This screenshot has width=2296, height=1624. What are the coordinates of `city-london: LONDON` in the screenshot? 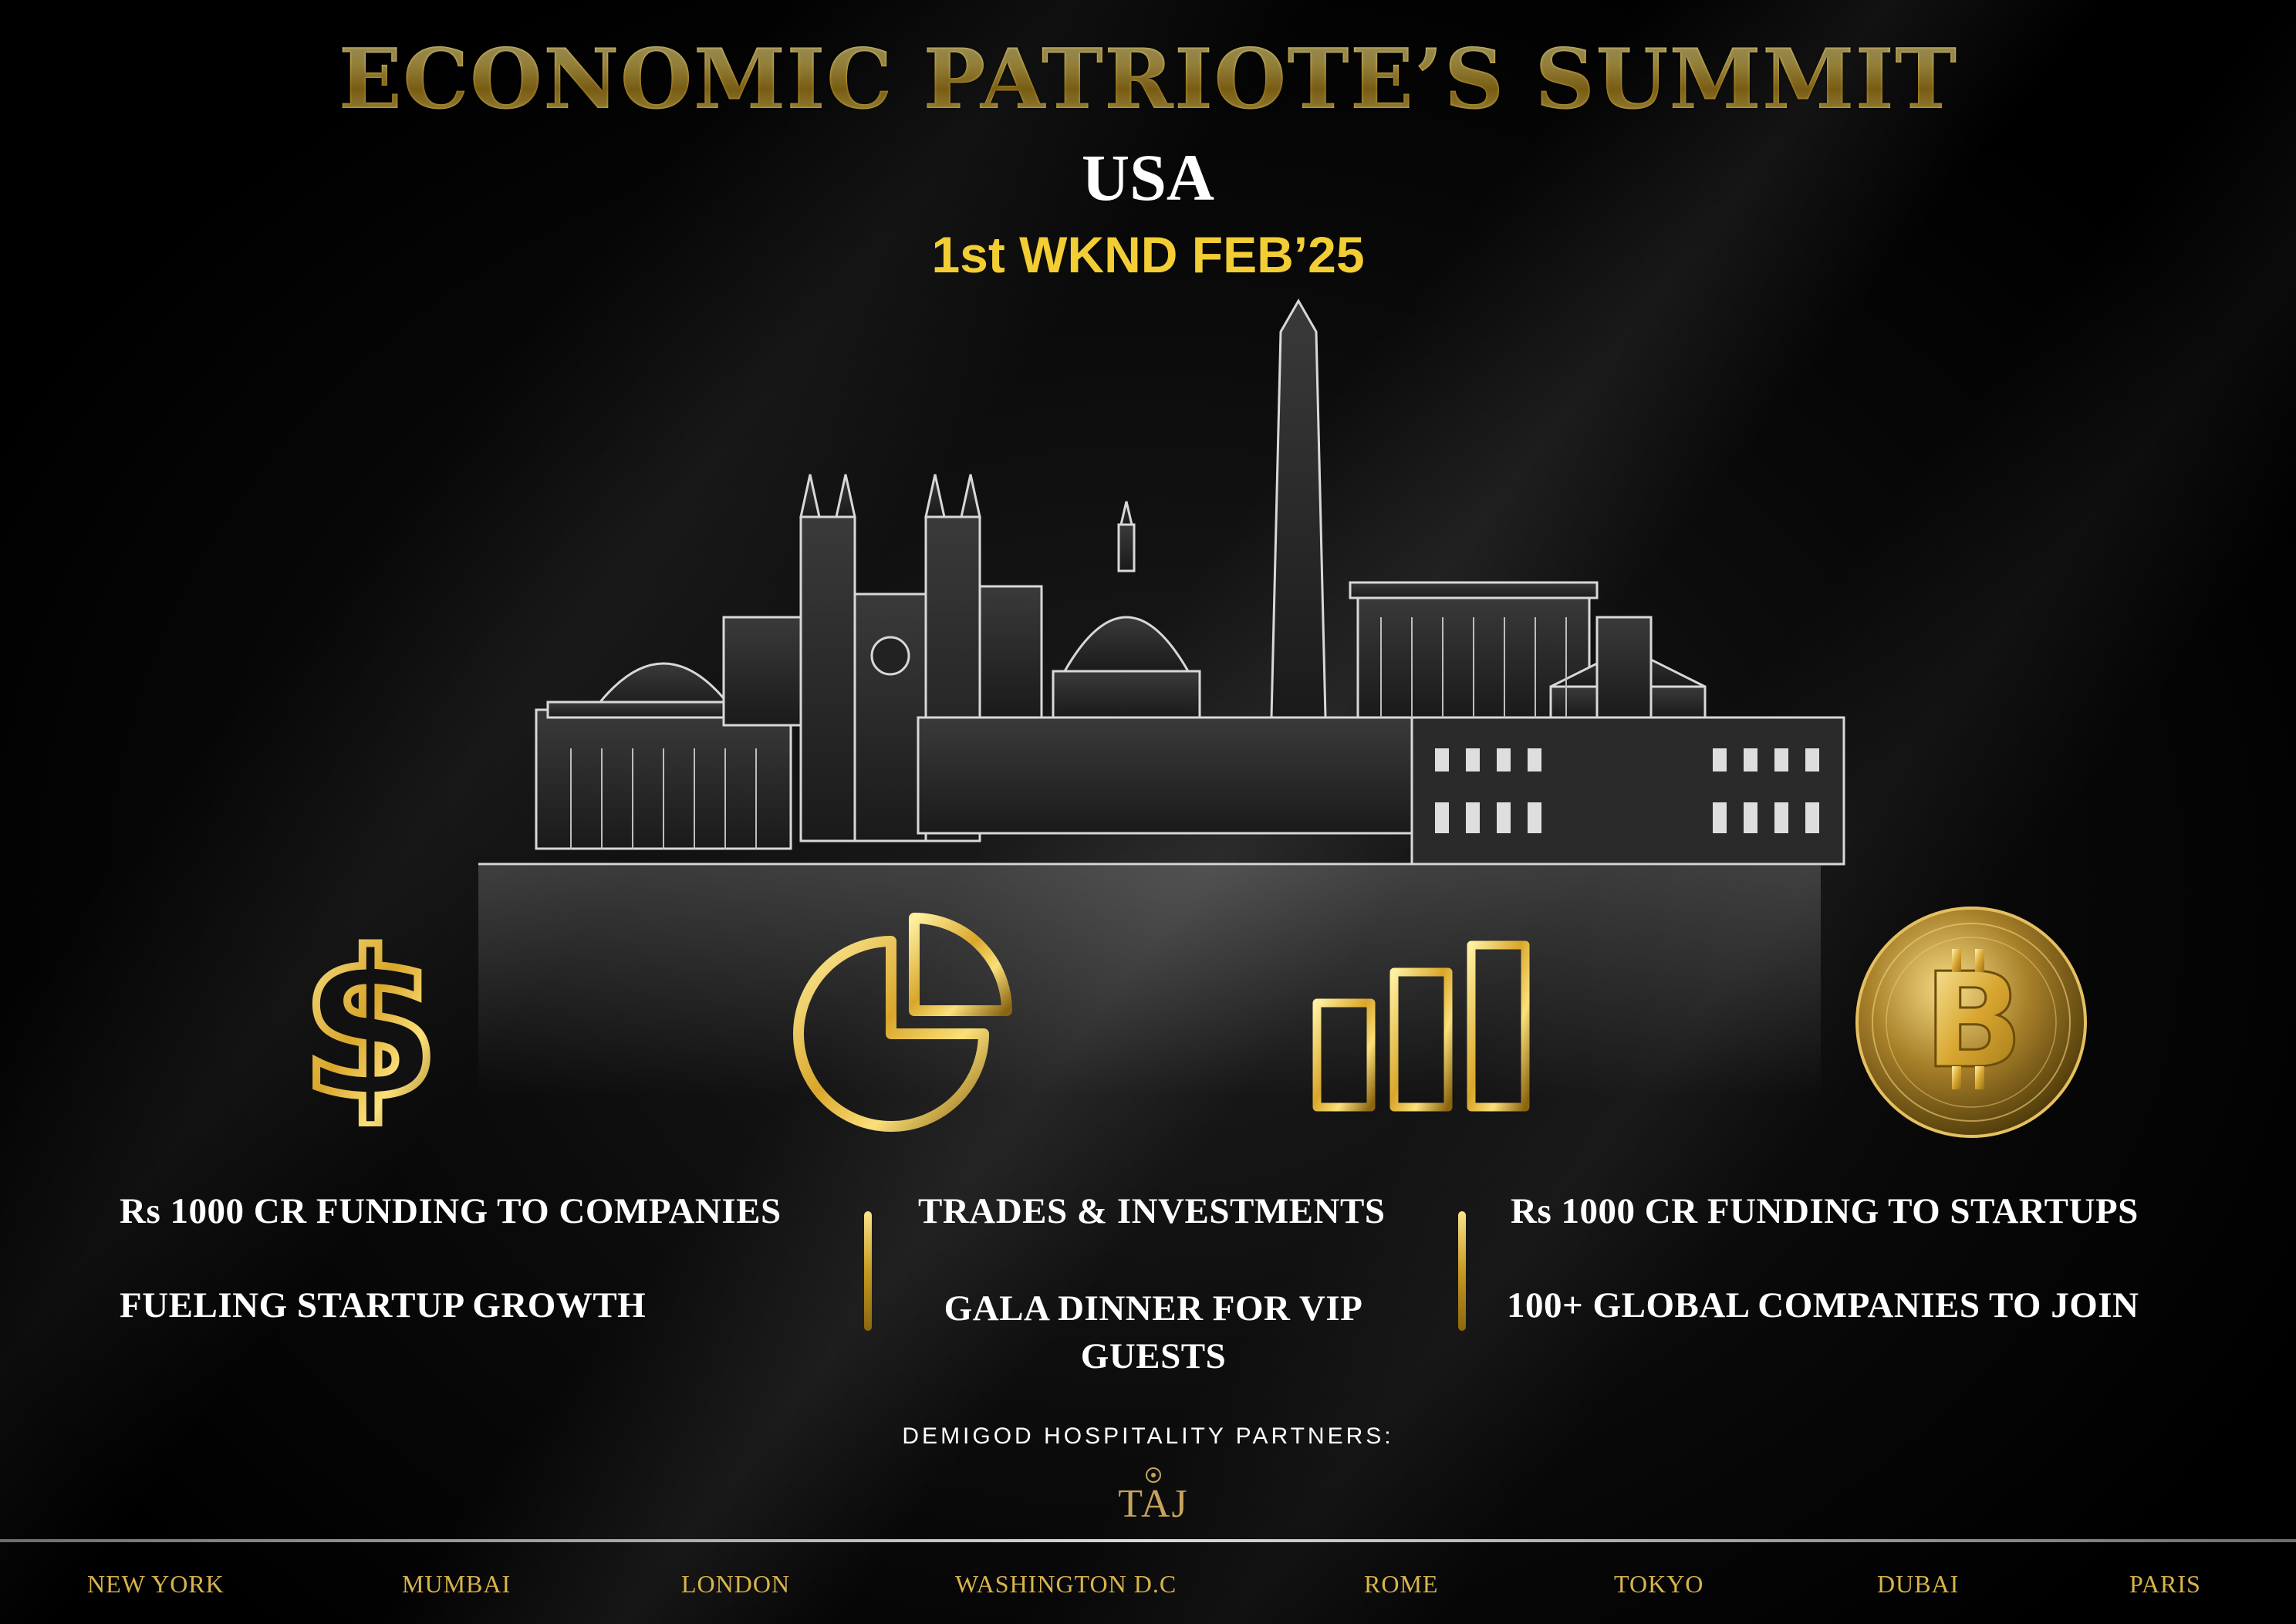 It's located at (736, 1584).